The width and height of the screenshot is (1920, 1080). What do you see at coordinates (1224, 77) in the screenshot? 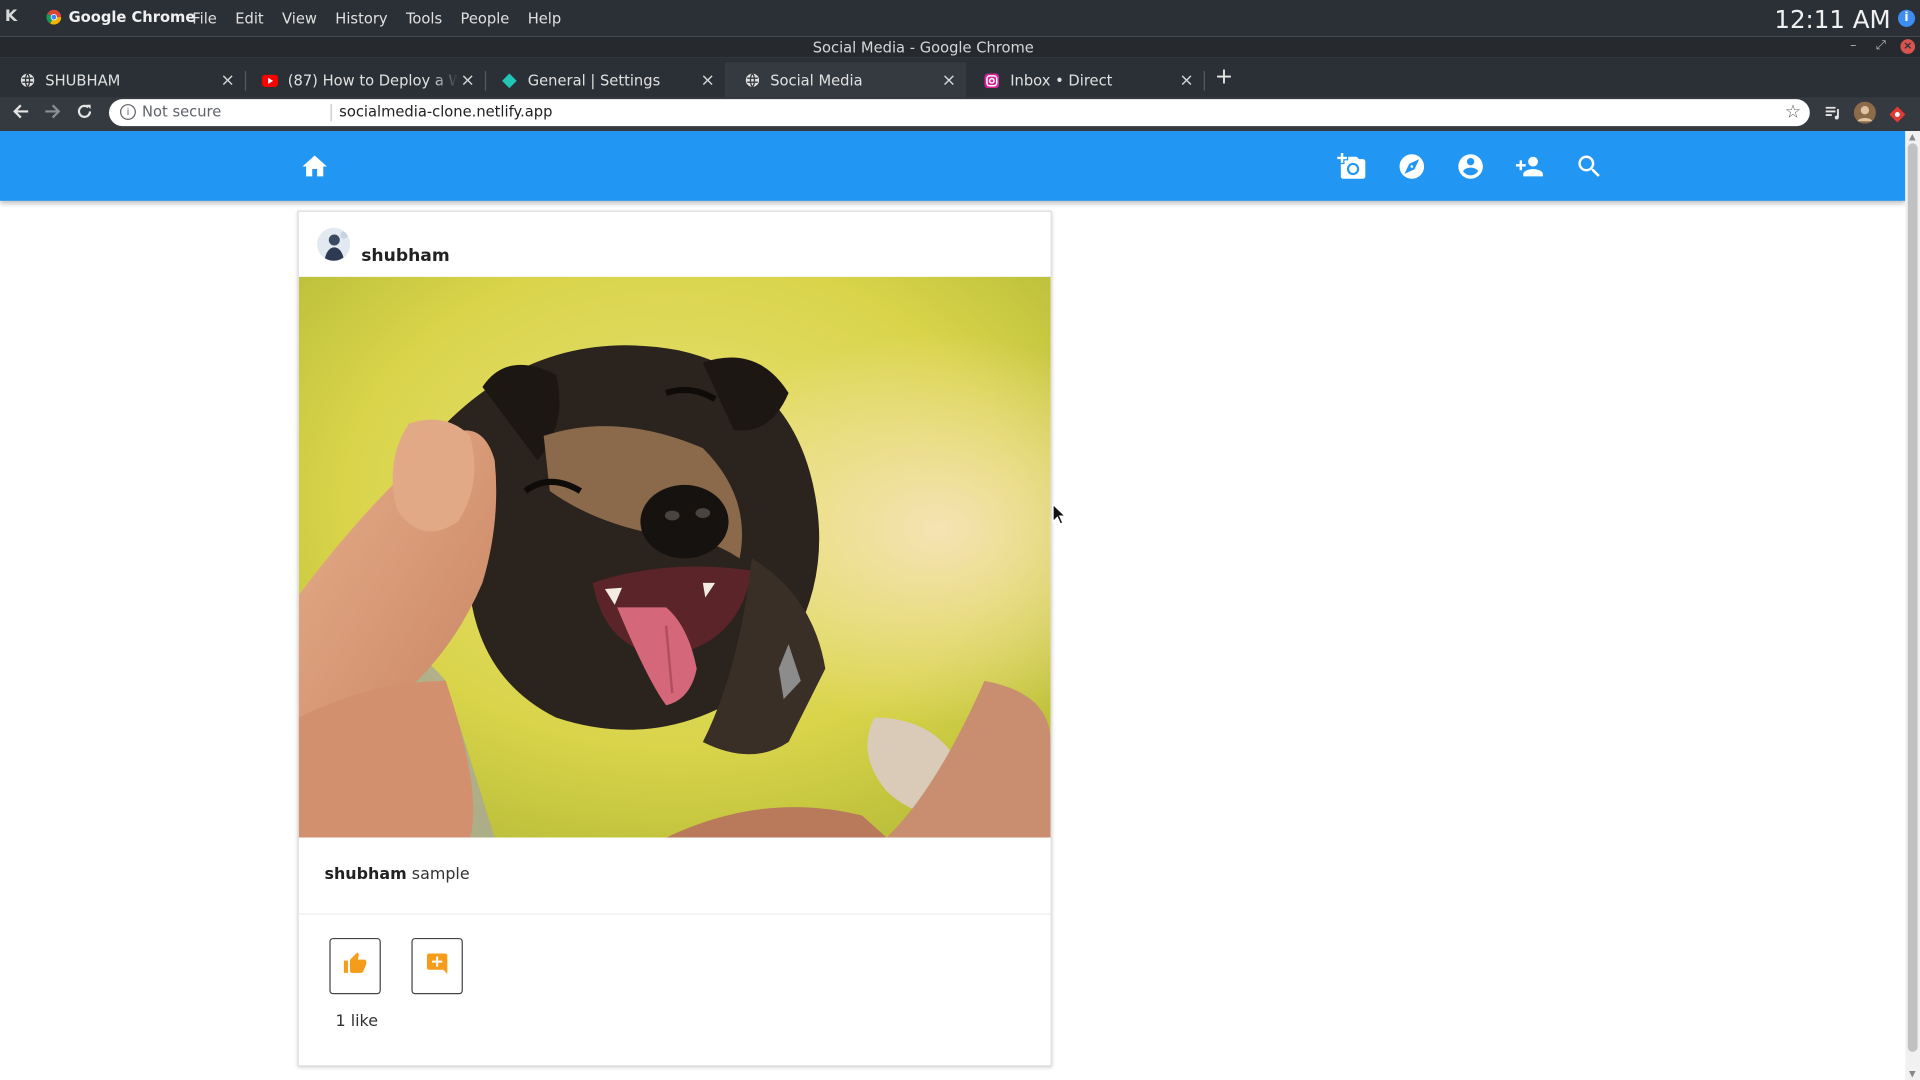
I see `new-tab-icon: +` at bounding box center [1224, 77].